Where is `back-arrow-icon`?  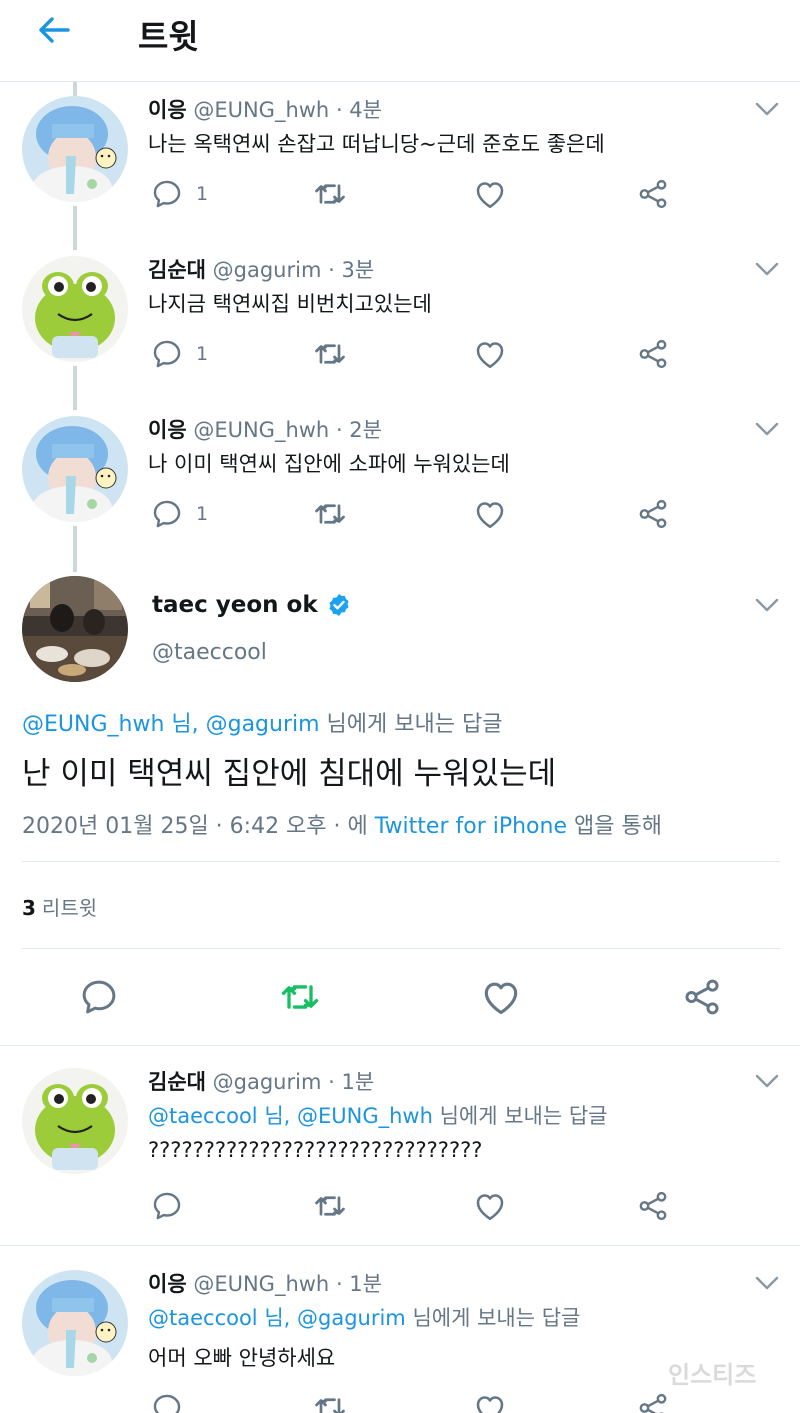 back-arrow-icon is located at coordinates (54, 30).